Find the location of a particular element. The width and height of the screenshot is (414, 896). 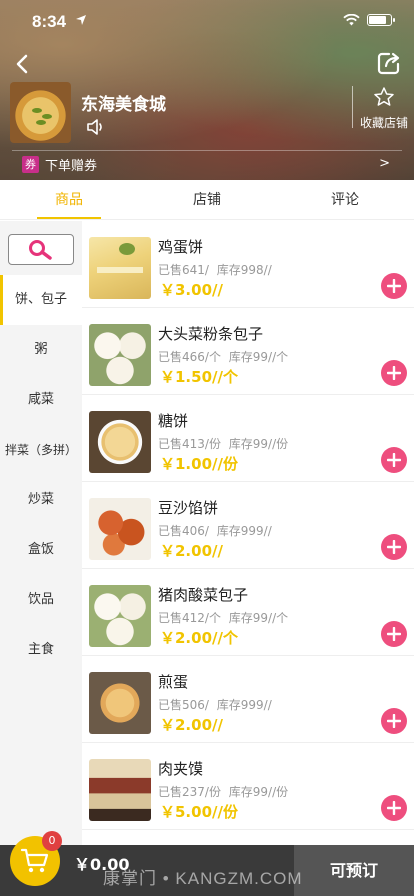

category-item: 粥 is located at coordinates (41, 350).